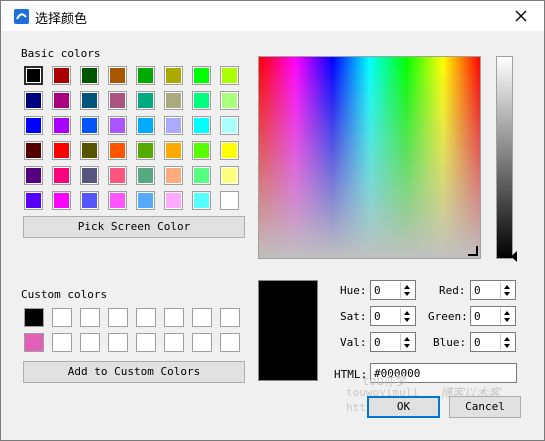 The width and height of the screenshot is (545, 441). Describe the element at coordinates (493, 290) in the screenshot. I see `red-spinbox: 0` at that location.